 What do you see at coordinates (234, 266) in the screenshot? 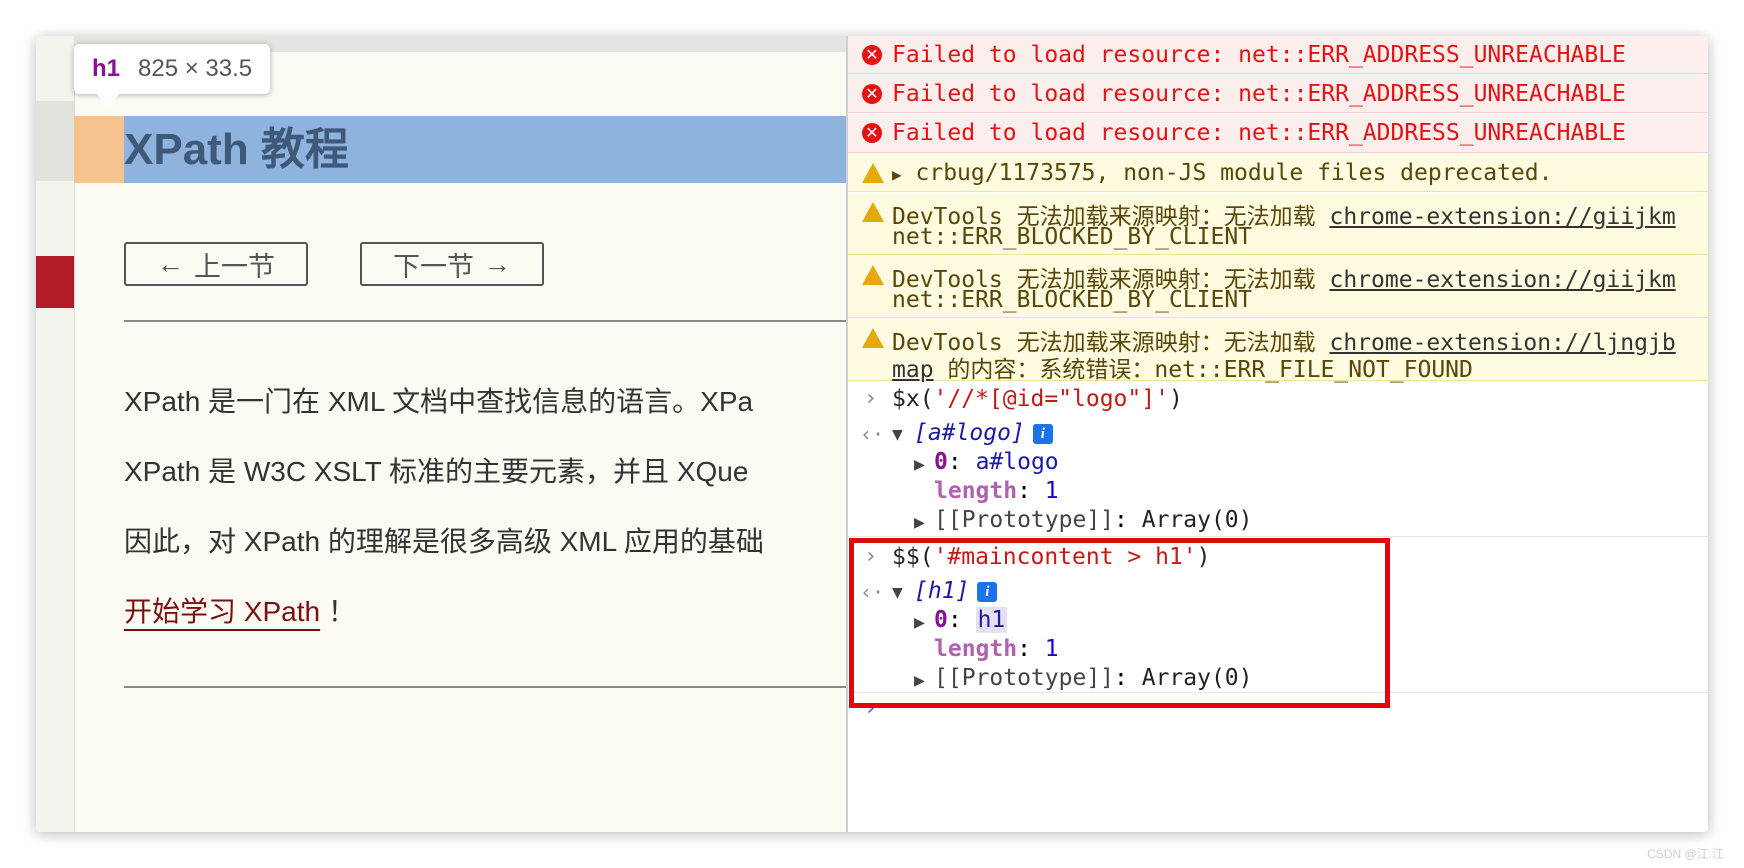
I see `prev-section-label: 上一节` at bounding box center [234, 266].